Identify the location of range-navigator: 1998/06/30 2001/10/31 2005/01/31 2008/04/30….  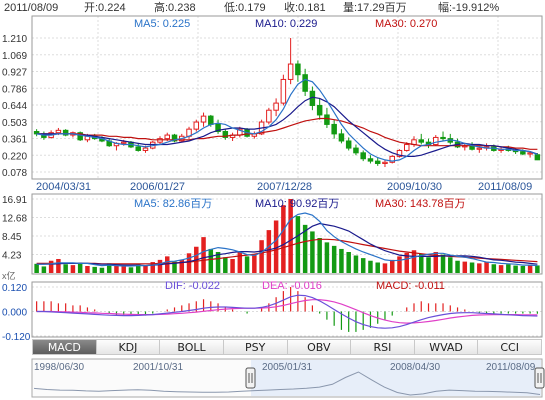
(288, 378).